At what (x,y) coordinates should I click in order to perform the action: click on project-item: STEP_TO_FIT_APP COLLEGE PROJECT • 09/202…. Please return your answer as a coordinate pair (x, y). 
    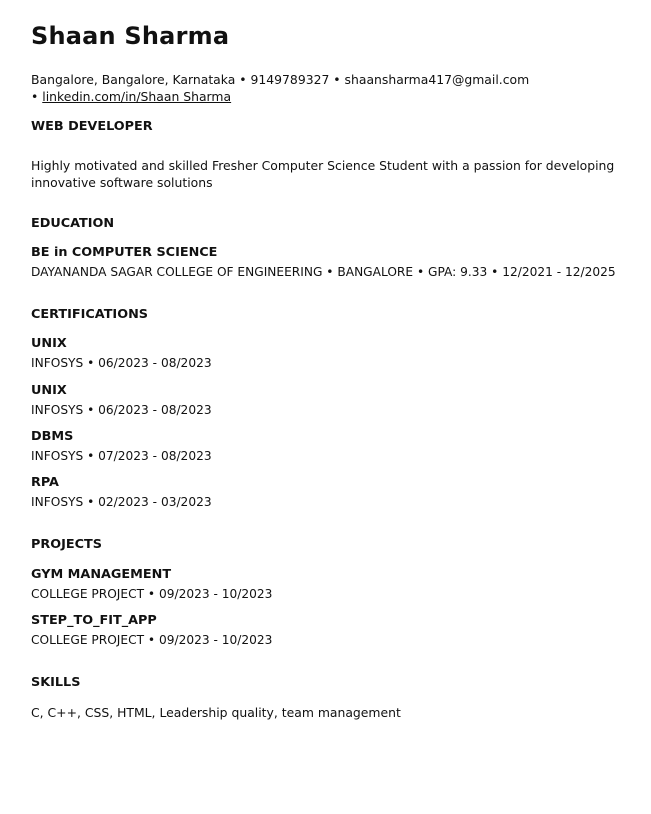
    Looking at the image, I should click on (151, 630).